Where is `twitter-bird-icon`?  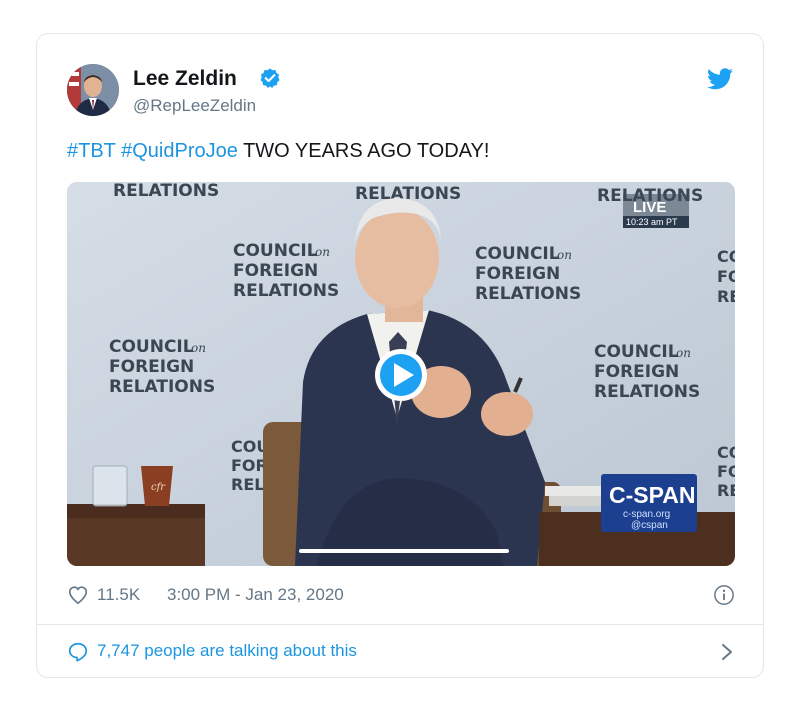
twitter-bird-icon is located at coordinates (720, 79).